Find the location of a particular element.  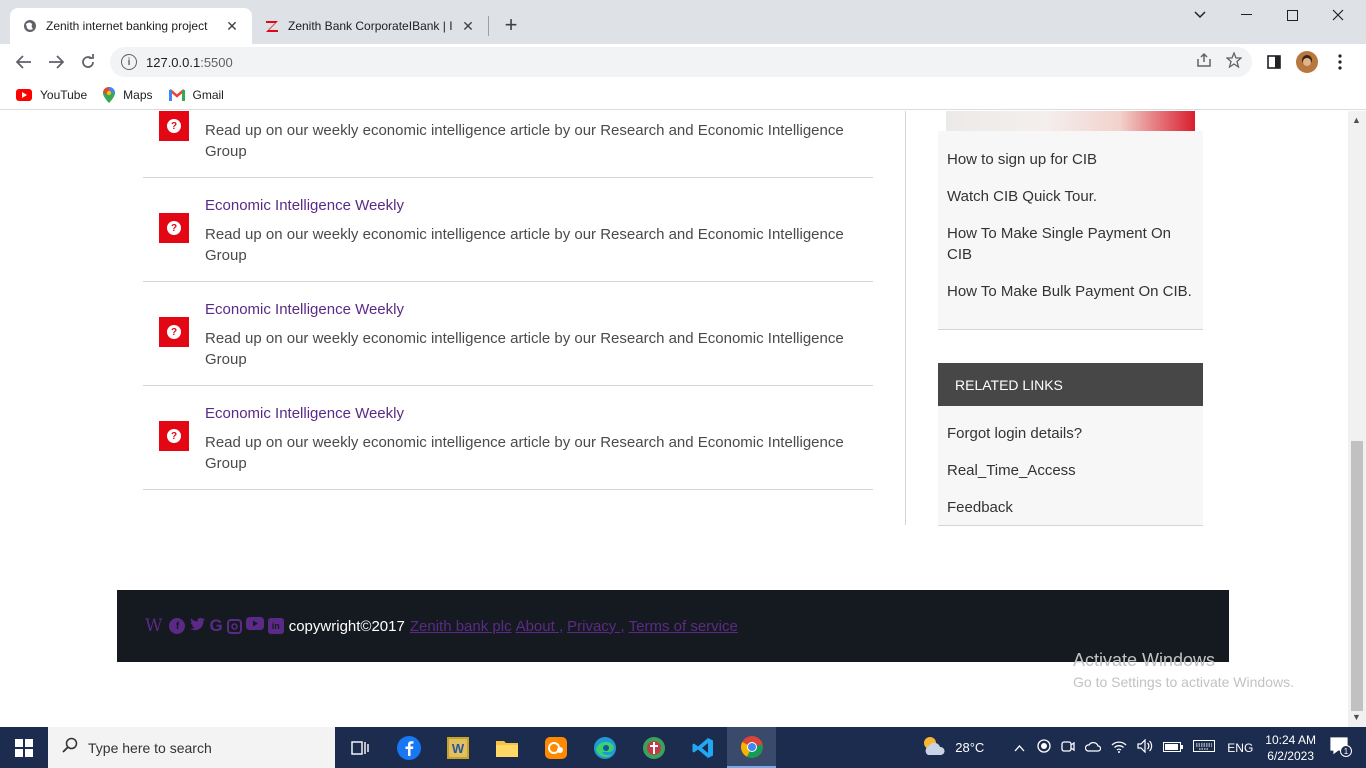

record-icon is located at coordinates (1044, 747).